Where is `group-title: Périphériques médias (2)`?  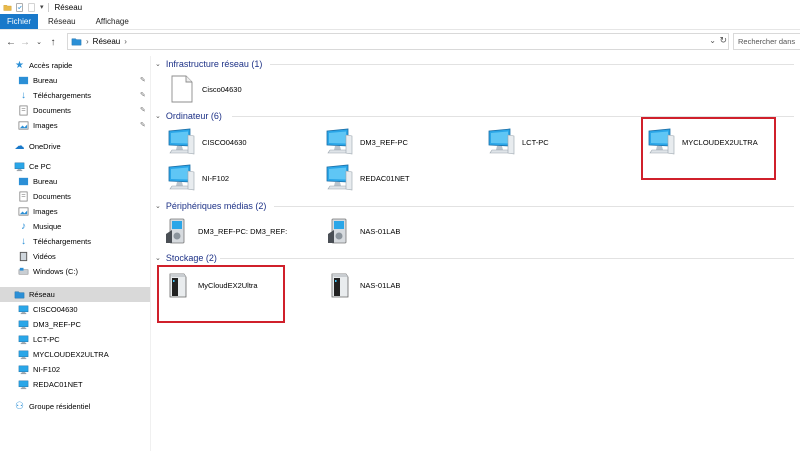 group-title: Périphériques médias (2) is located at coordinates (216, 206).